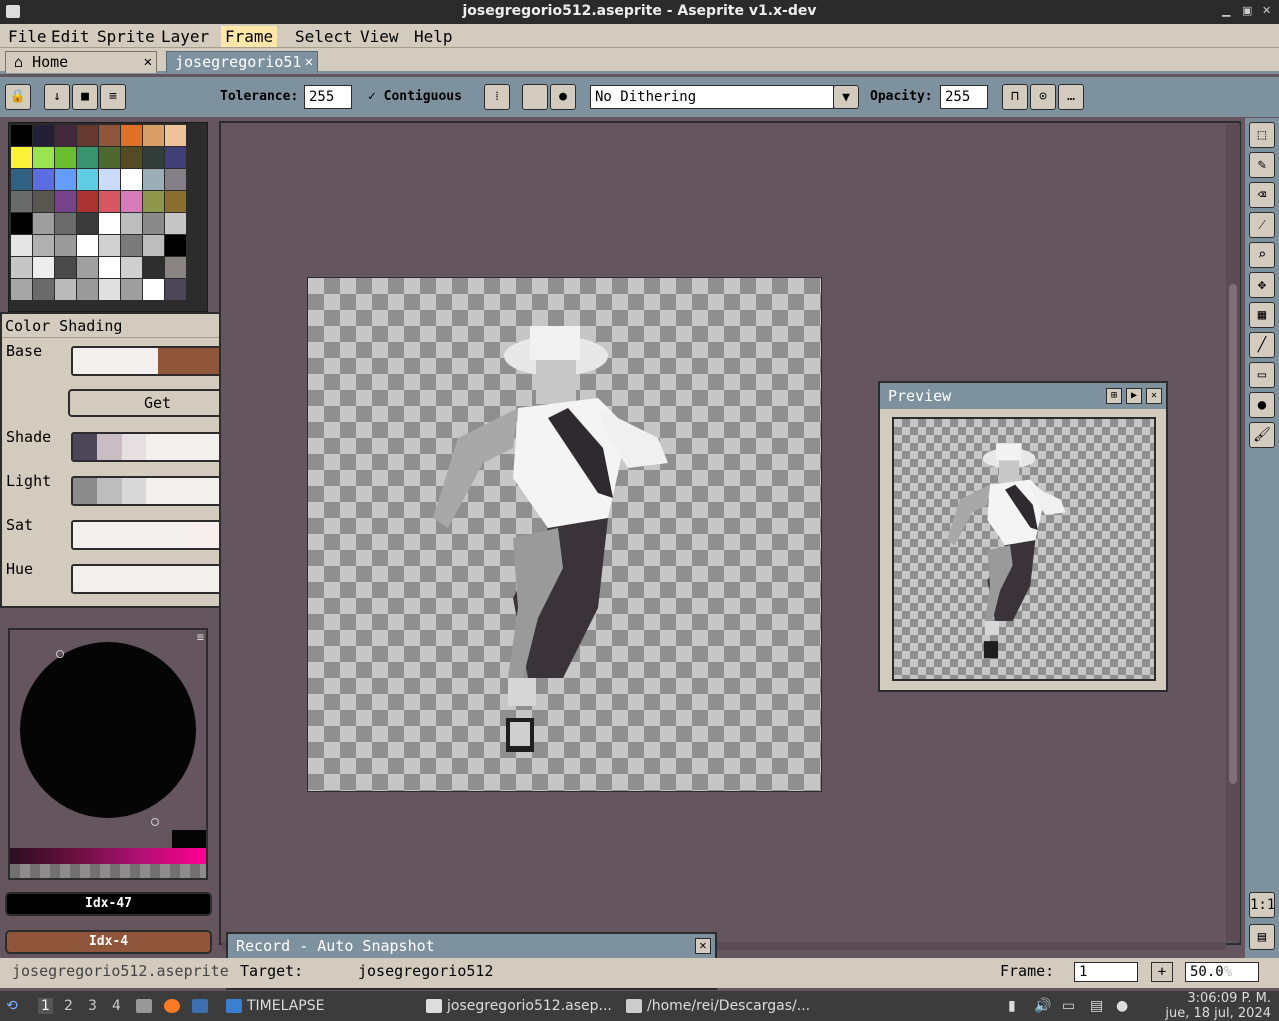  I want to click on start-menu-icon: ⟲, so click(12, 1006).